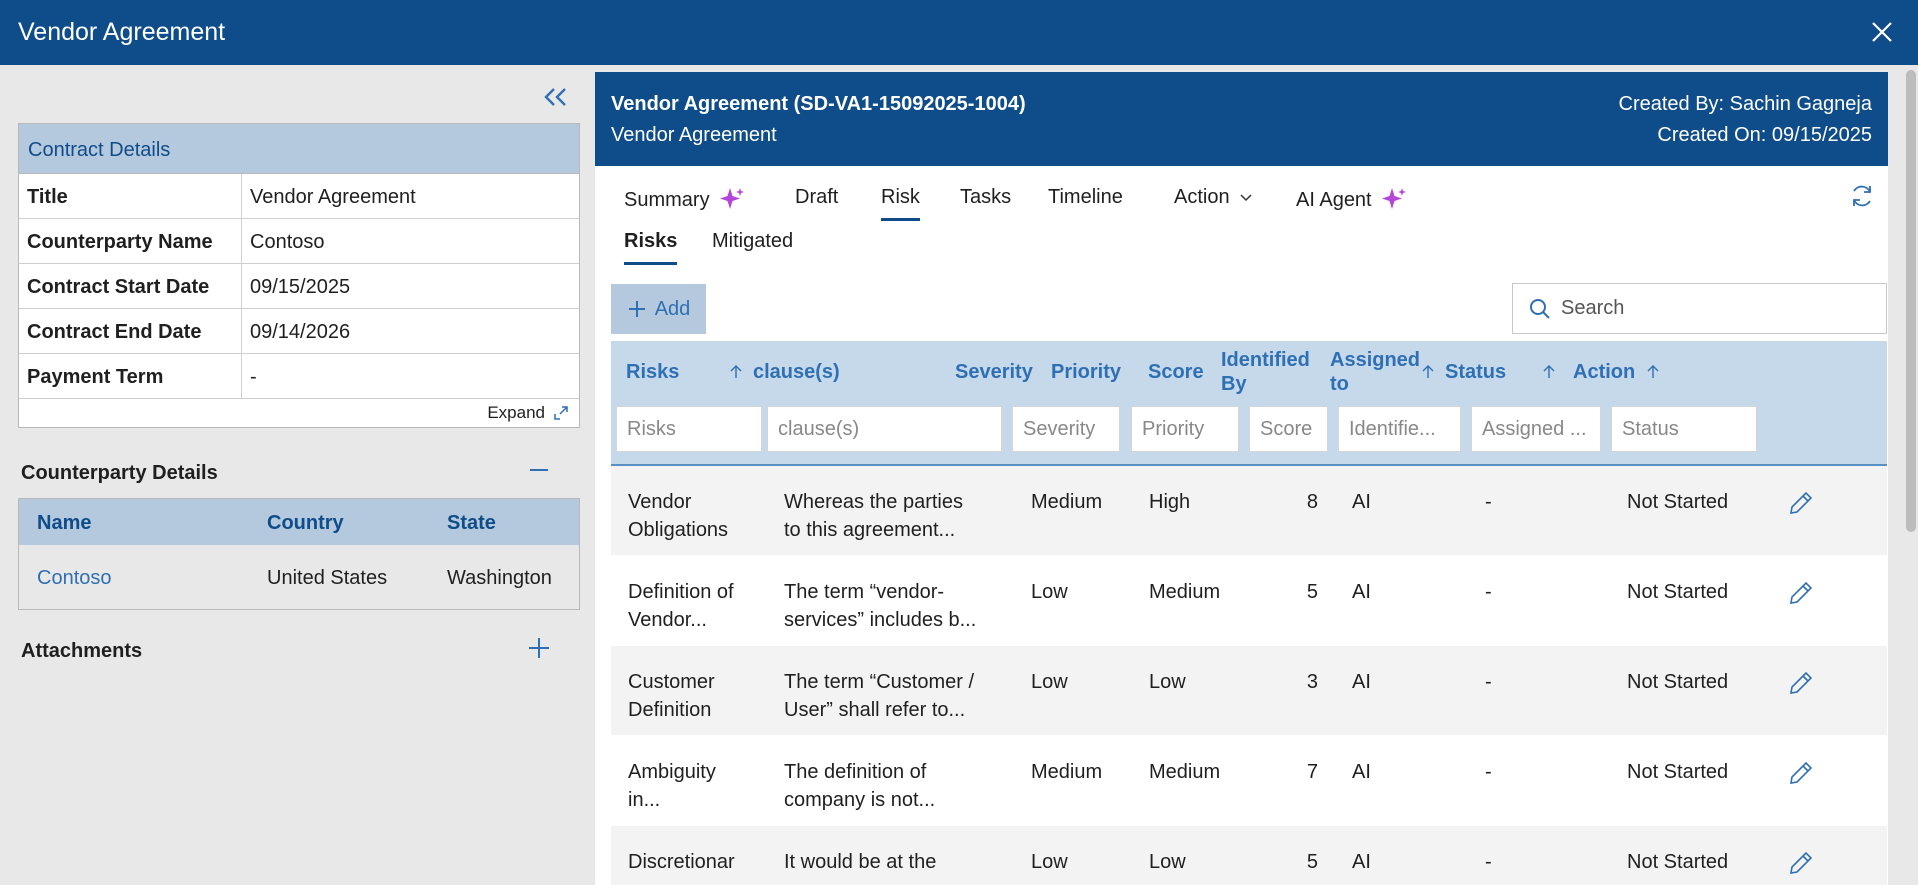 The image size is (1918, 885). Describe the element at coordinates (64, 523) in the screenshot. I see `column-header-name: Name` at that location.